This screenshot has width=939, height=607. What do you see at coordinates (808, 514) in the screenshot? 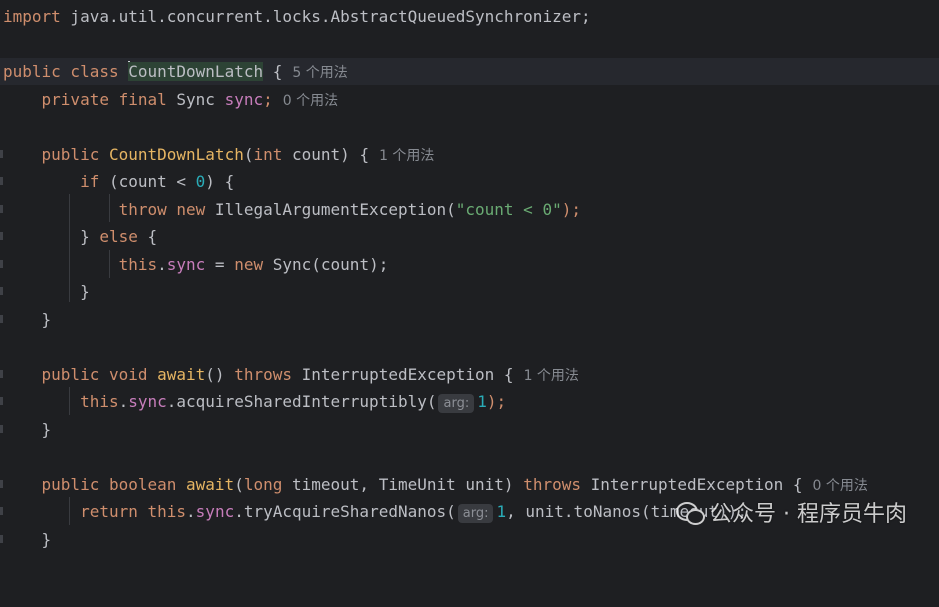
I see `watermark-text: 公众号 · 程序员牛肉` at bounding box center [808, 514].